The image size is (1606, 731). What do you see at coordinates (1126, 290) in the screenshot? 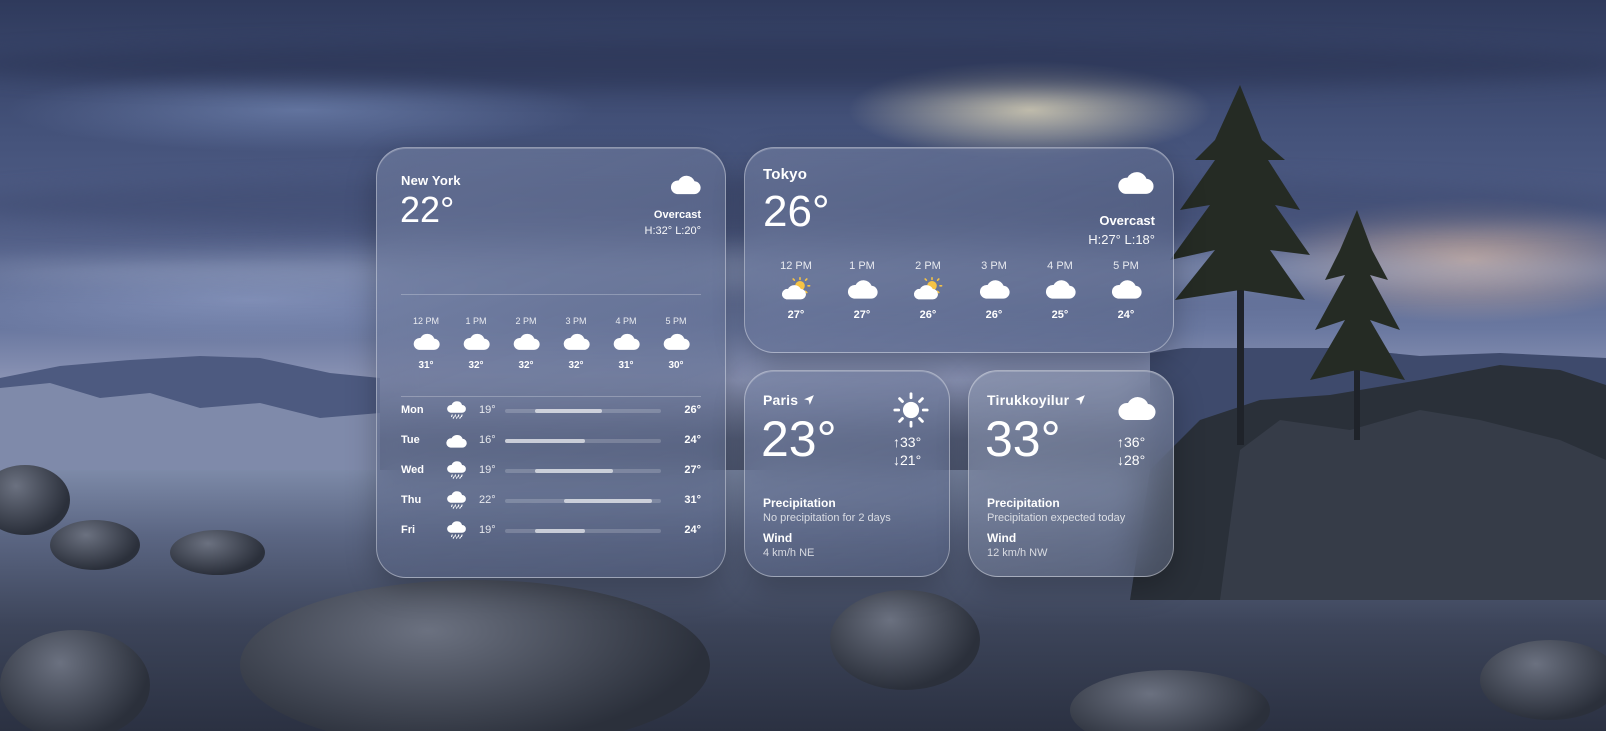
I see `hour-item: 5 PM 24°` at bounding box center [1126, 290].